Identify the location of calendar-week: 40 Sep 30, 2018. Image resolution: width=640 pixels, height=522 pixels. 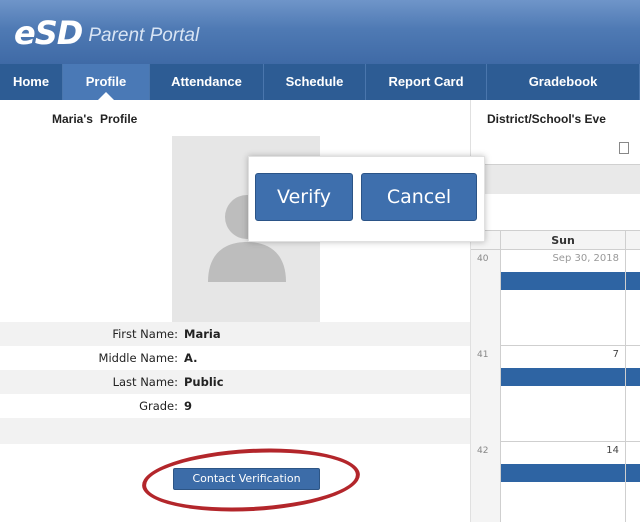
(555, 298).